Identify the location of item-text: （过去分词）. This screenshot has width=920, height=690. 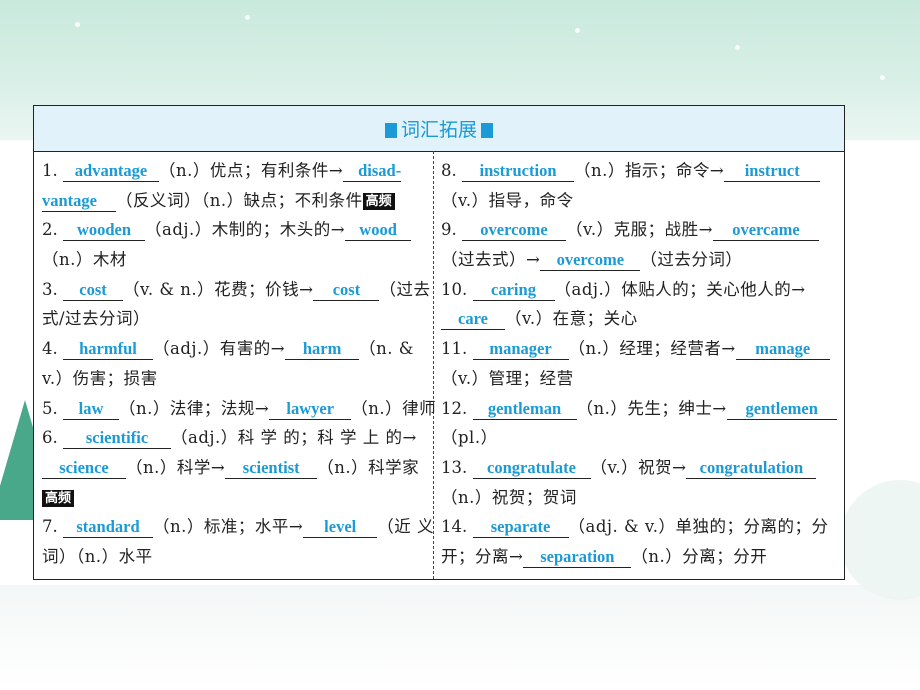
(691, 260).